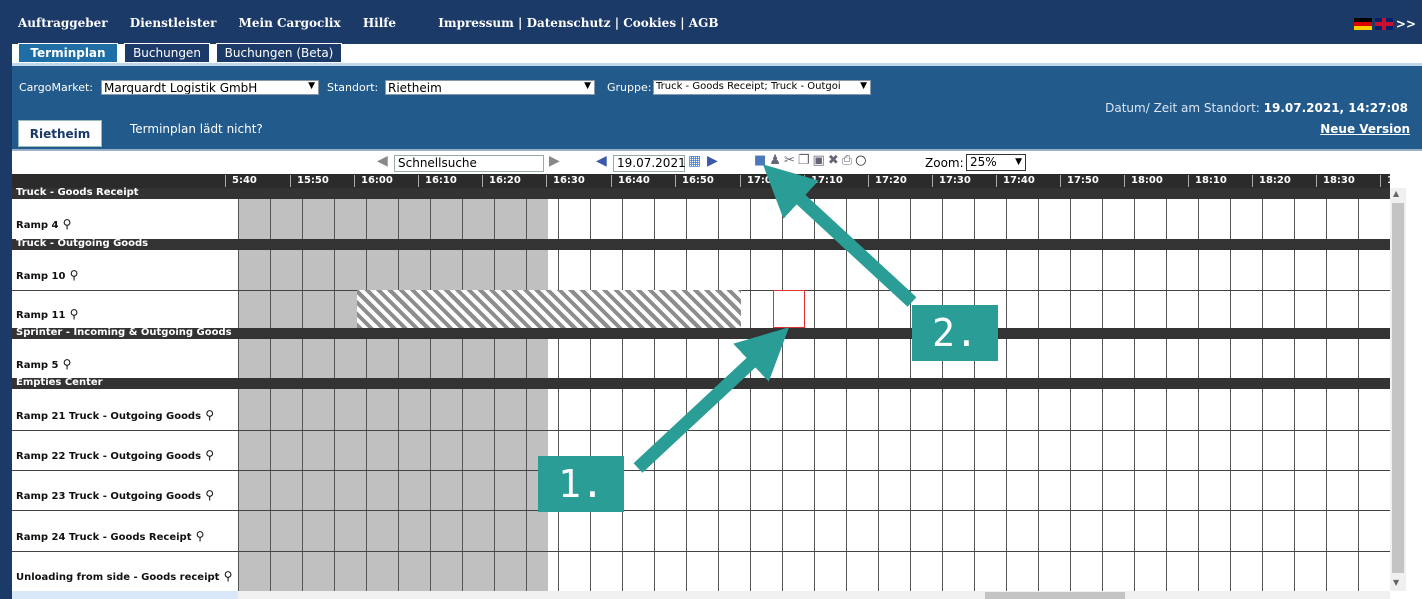  I want to click on resource-name: Ramp 10, so click(41, 276).